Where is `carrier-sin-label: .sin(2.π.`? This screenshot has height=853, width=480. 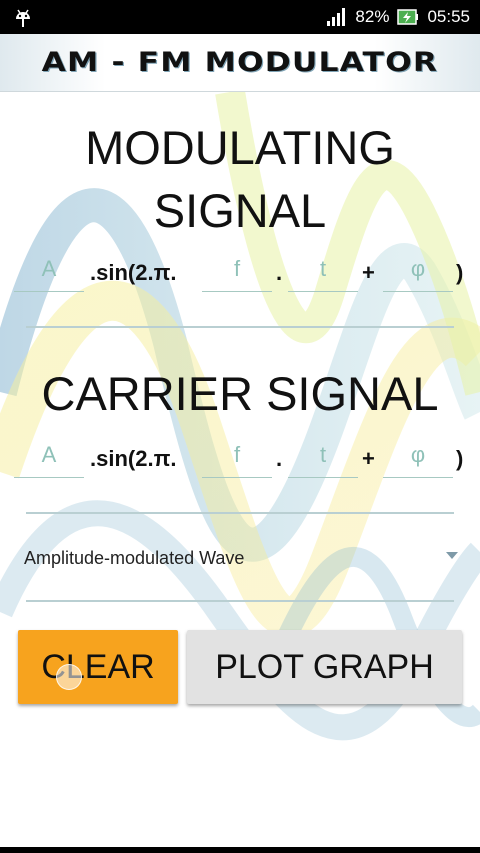 carrier-sin-label: .sin(2.π. is located at coordinates (133, 458).